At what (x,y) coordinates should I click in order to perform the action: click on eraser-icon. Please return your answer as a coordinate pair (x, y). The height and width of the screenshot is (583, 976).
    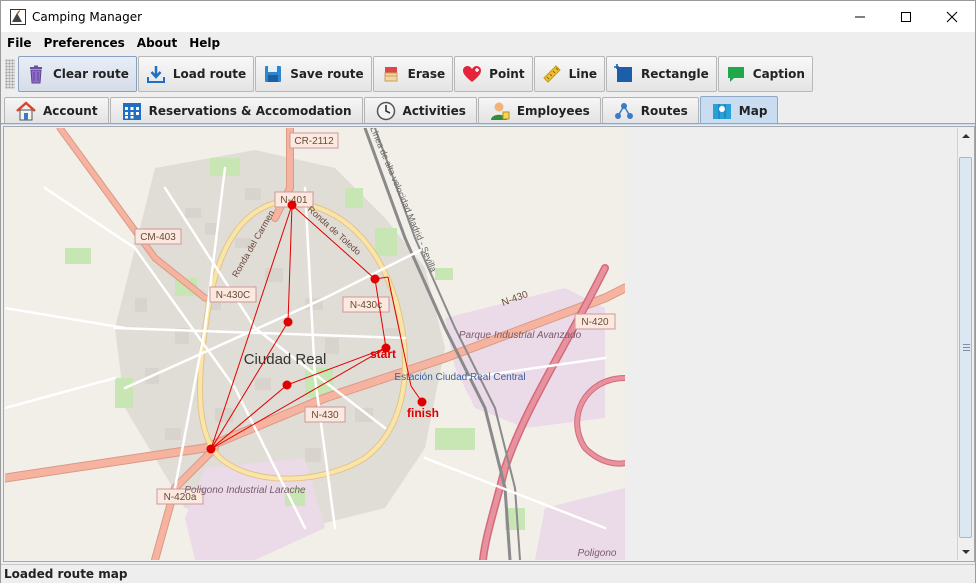
    Looking at the image, I should click on (391, 74).